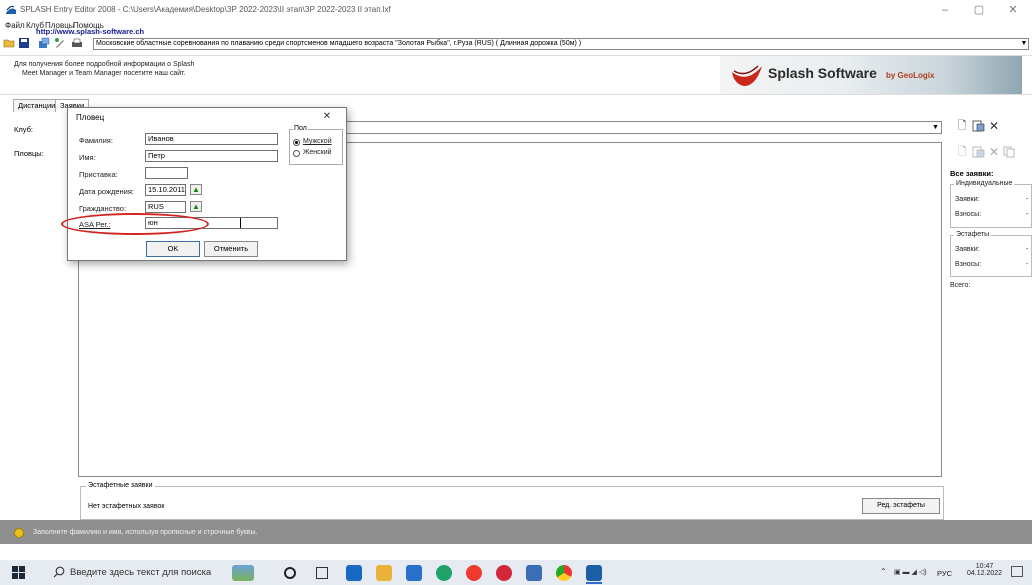 Image resolution: width=1032 pixels, height=585 pixels. Describe the element at coordinates (994, 126) in the screenshot. I see `delete-club-icon: ✕` at that location.